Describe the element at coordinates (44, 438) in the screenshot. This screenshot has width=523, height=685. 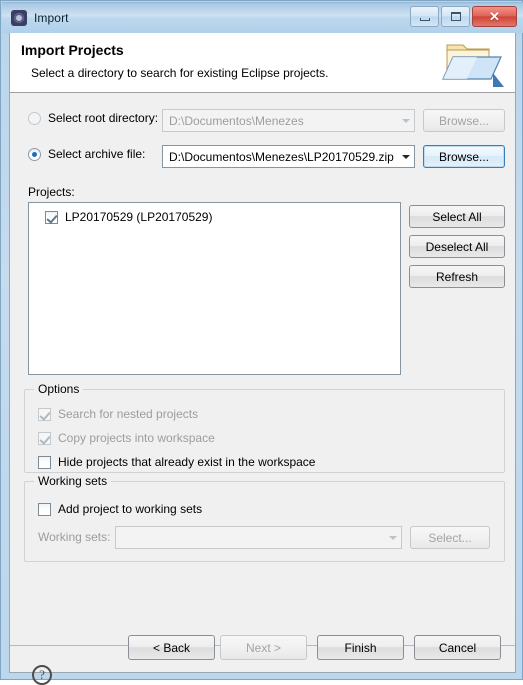
I see `copy-workspace-checkbox` at that location.